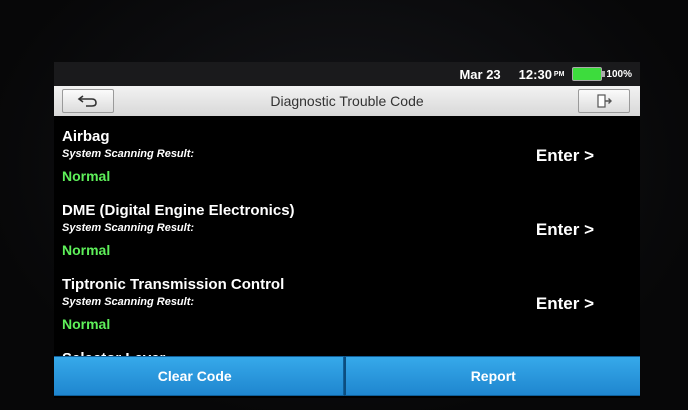 The width and height of the screenshot is (688, 410). What do you see at coordinates (86, 136) in the screenshot?
I see `system-name: Airbag` at bounding box center [86, 136].